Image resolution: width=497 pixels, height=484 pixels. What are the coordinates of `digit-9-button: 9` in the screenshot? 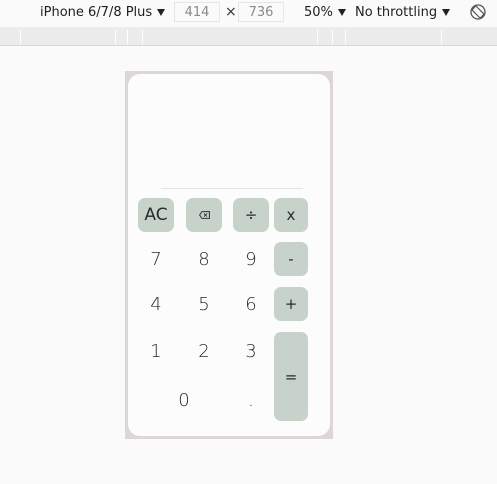 It's located at (251, 259).